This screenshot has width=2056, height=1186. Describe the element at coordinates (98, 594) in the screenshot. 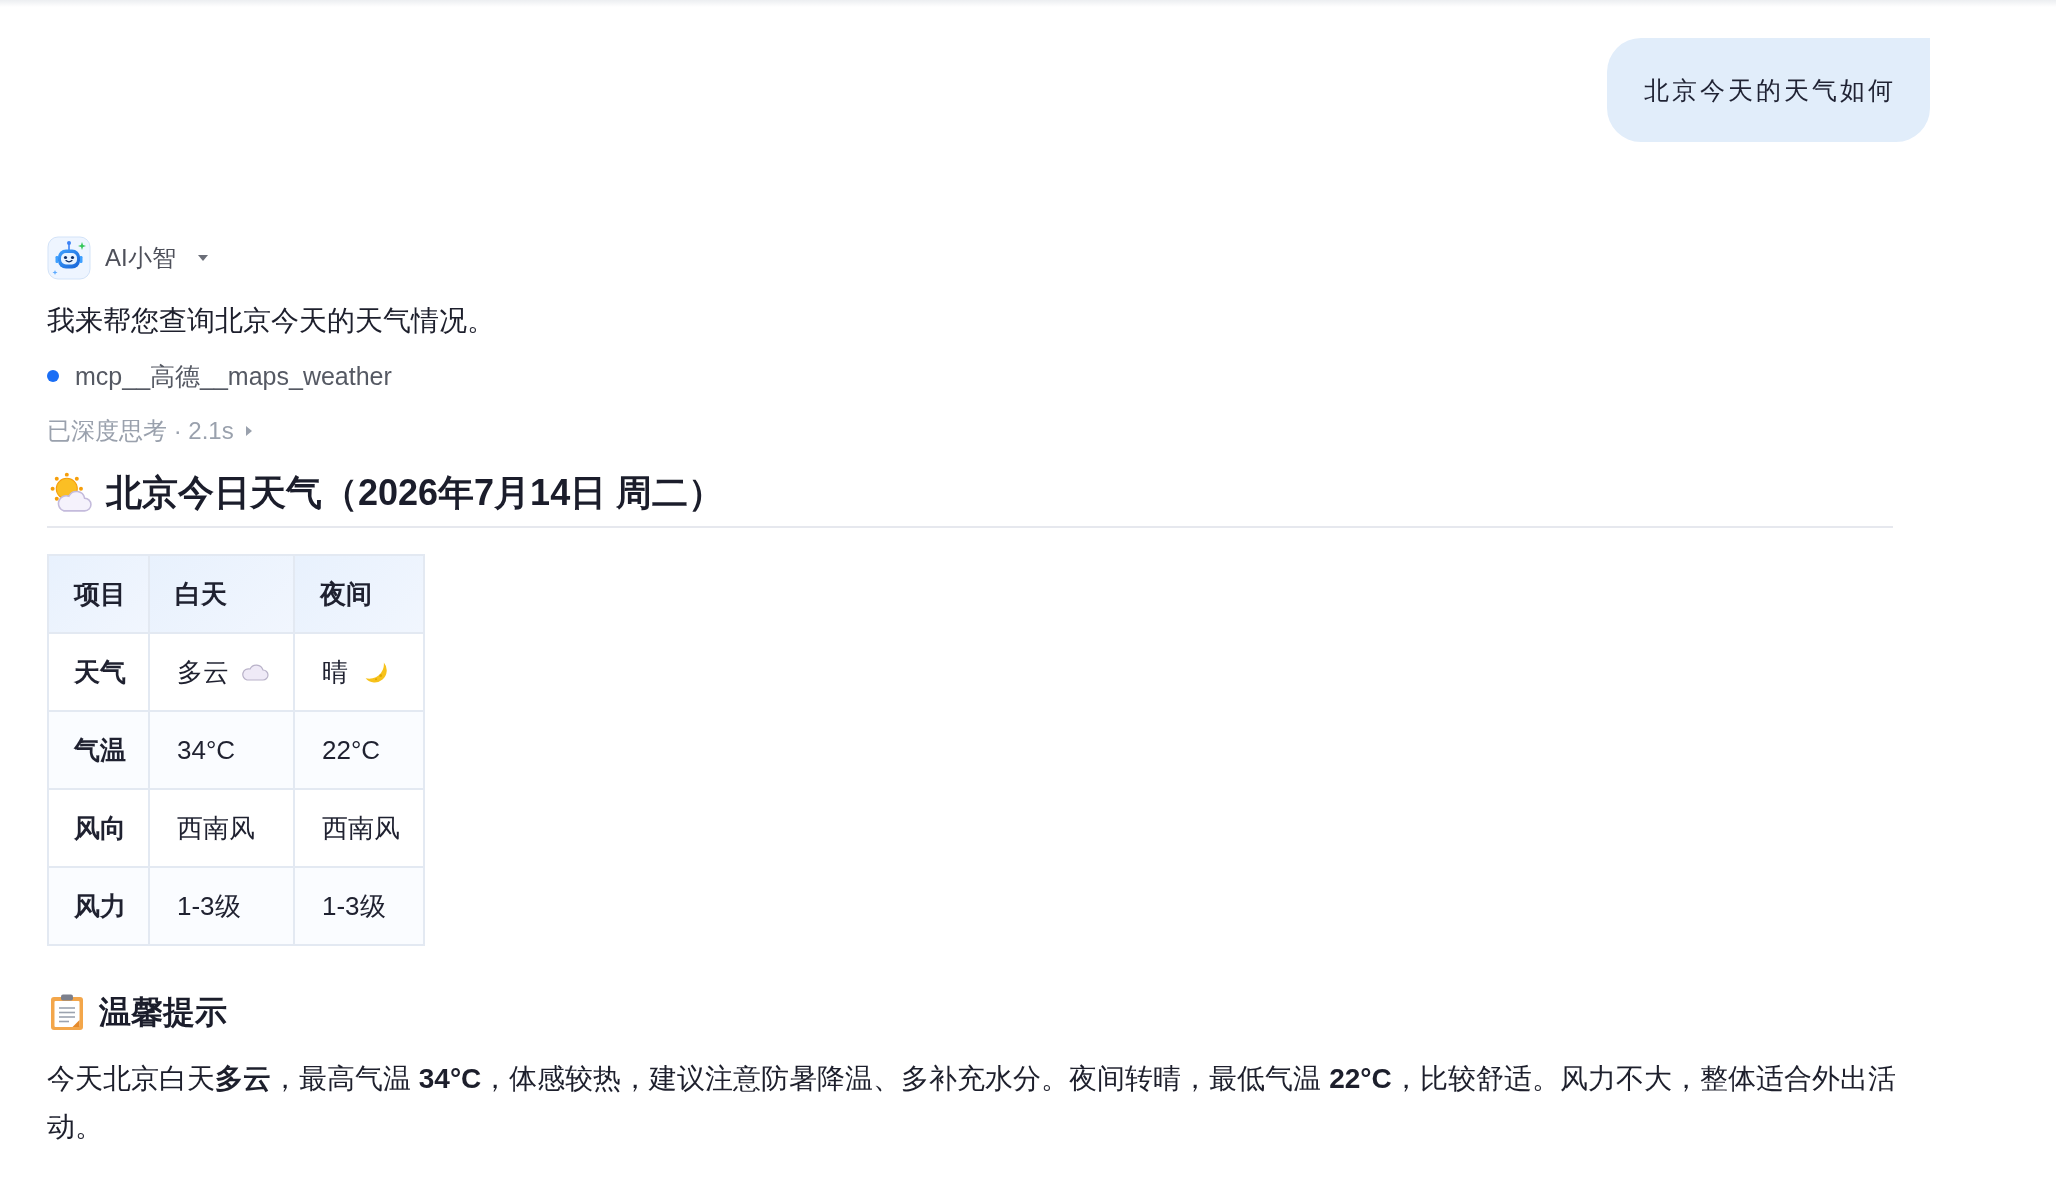

I see `column-header: 项目` at that location.